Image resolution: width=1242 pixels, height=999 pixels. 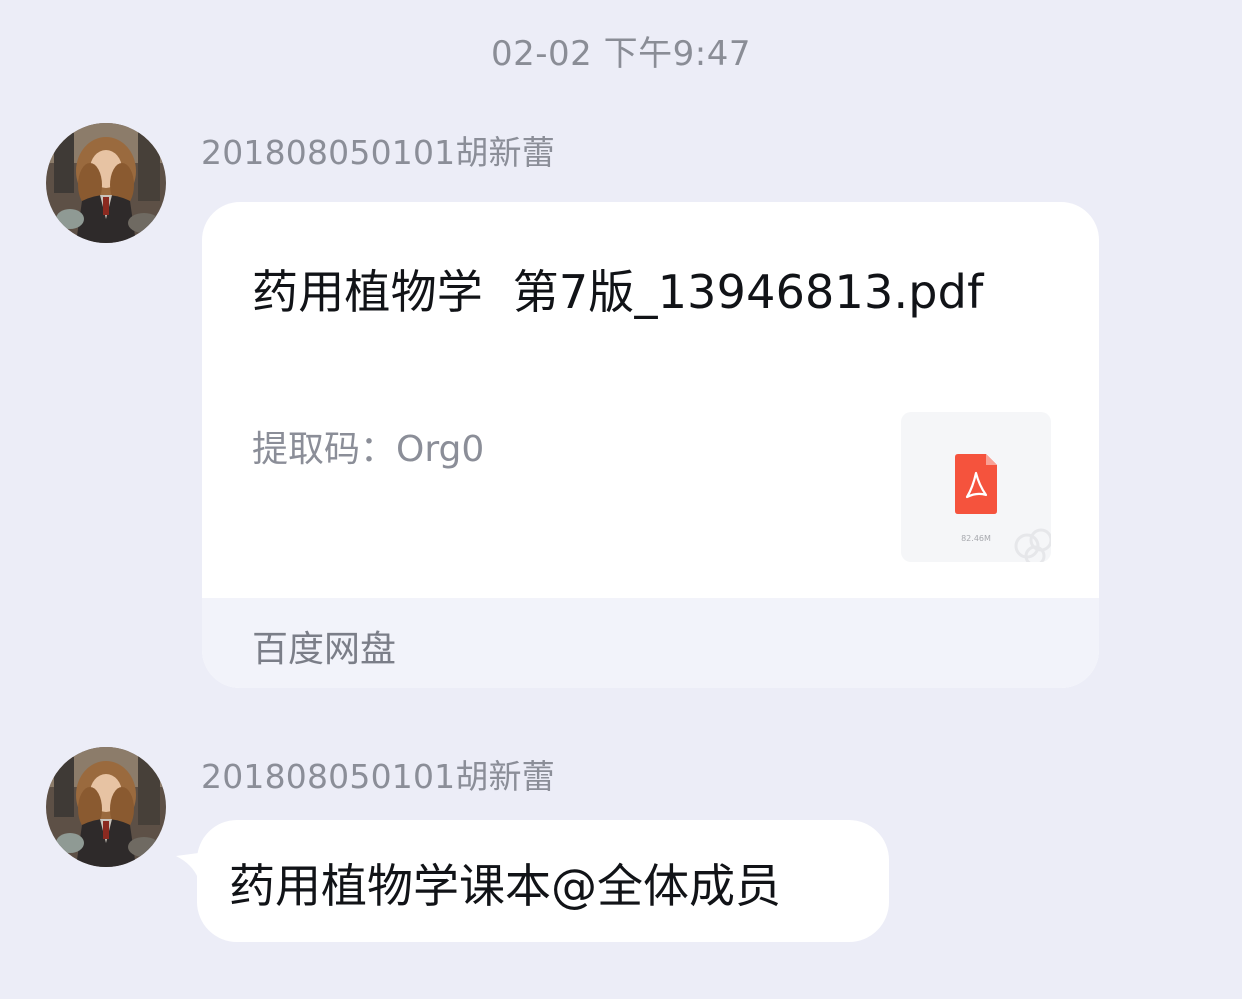 I want to click on source-label: 百度网盘, so click(x=324, y=649).